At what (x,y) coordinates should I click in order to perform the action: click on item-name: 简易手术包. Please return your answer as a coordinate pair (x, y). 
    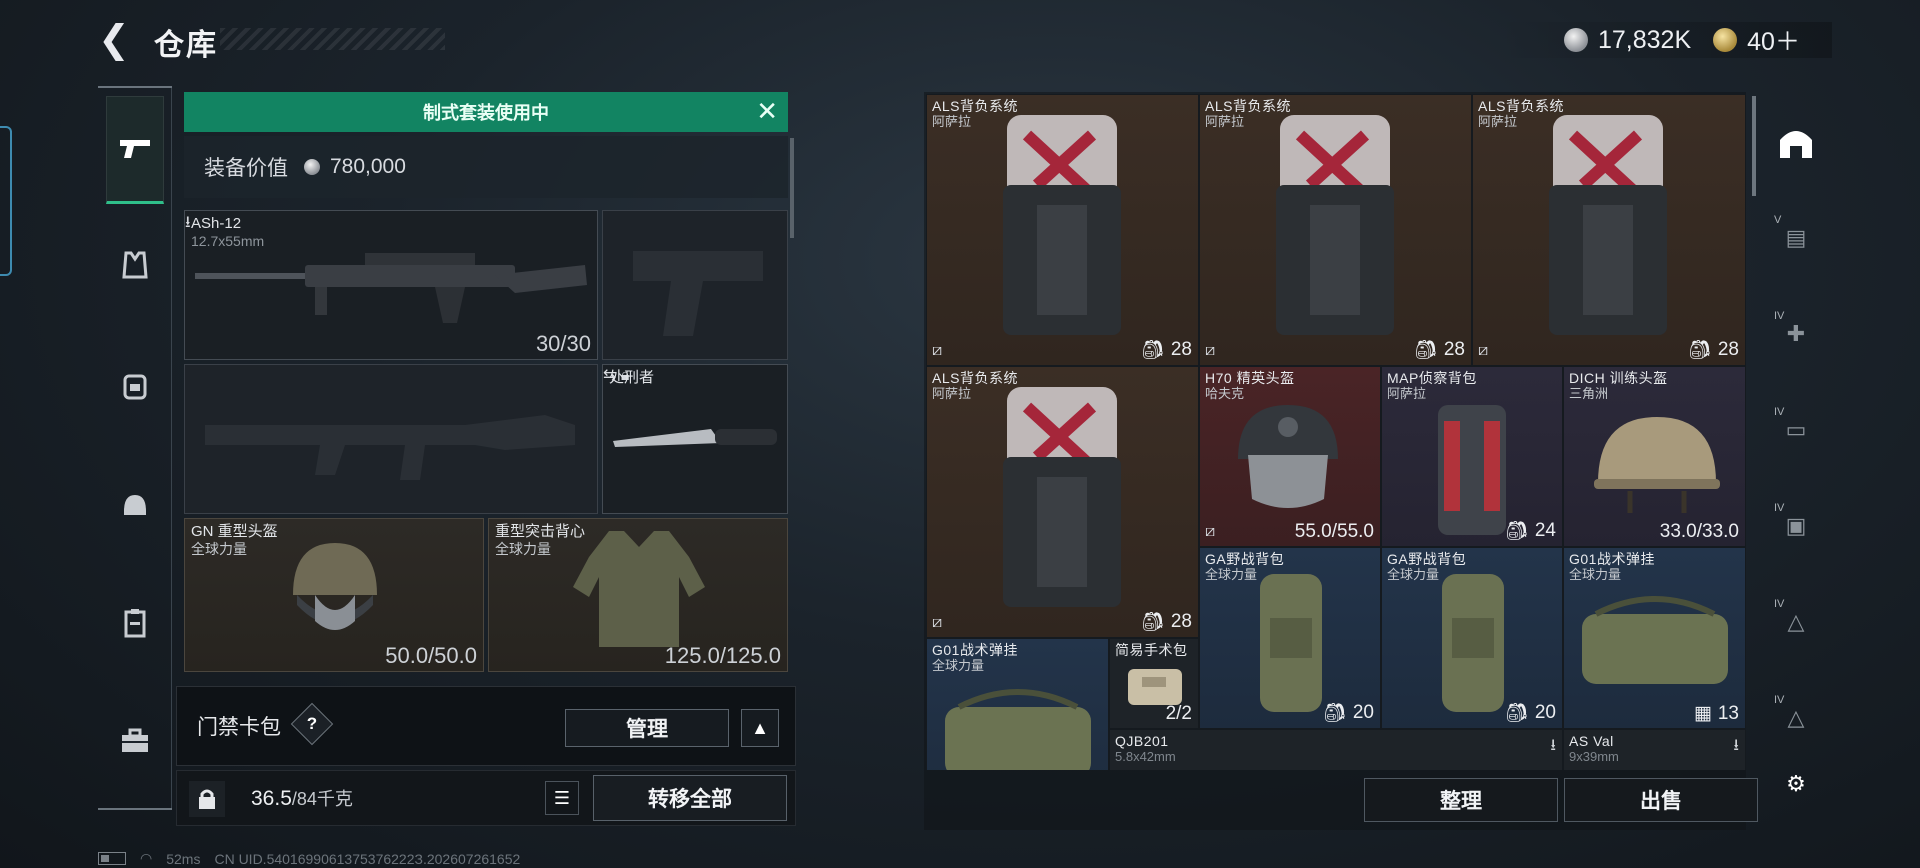
    Looking at the image, I should click on (1151, 650).